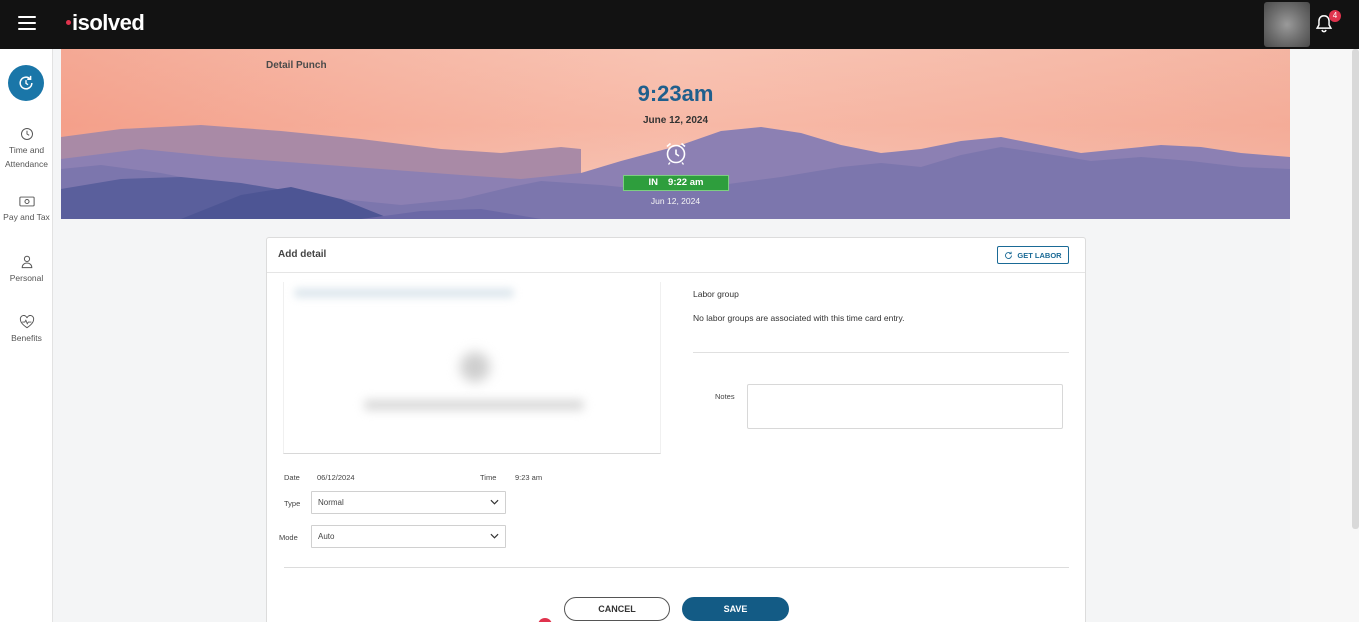  I want to click on scrollbar, so click(1355, 289).